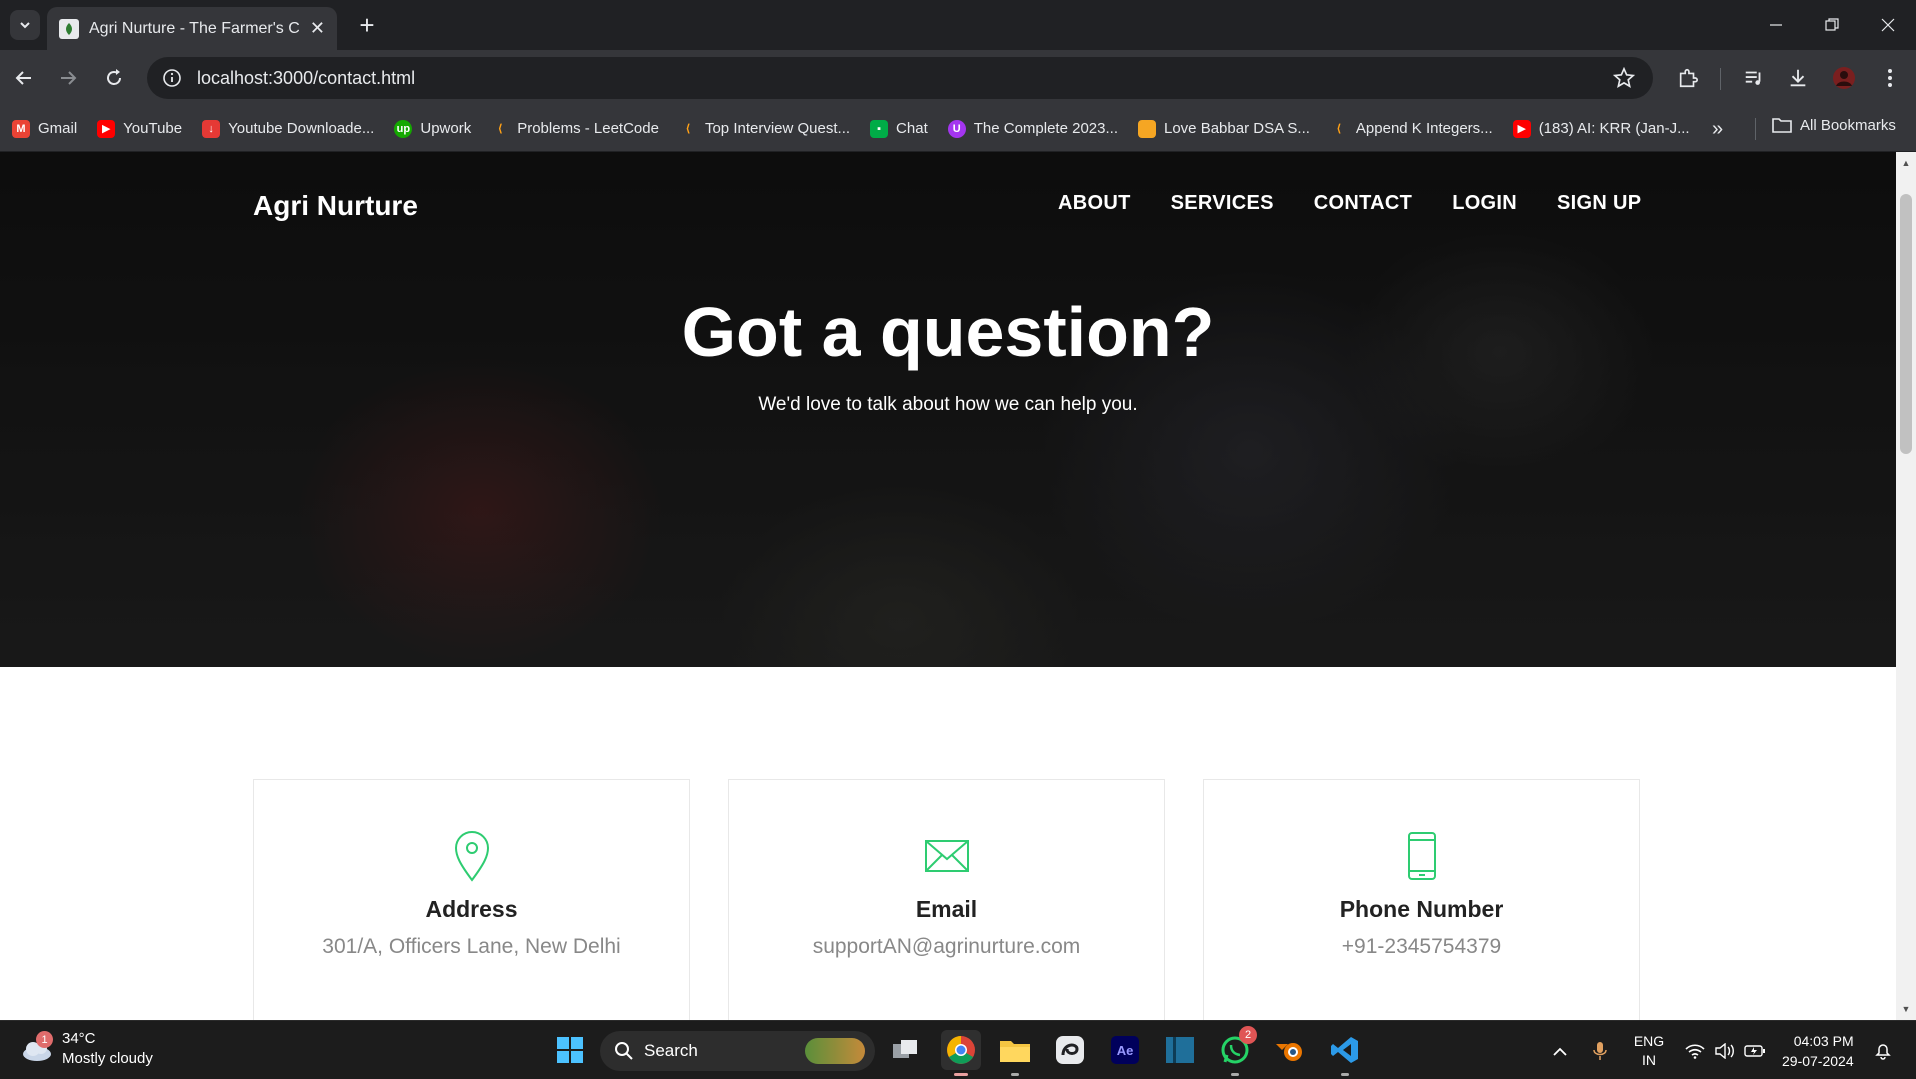 The height and width of the screenshot is (1079, 1916). I want to click on notification-center-button, so click(1883, 1050).